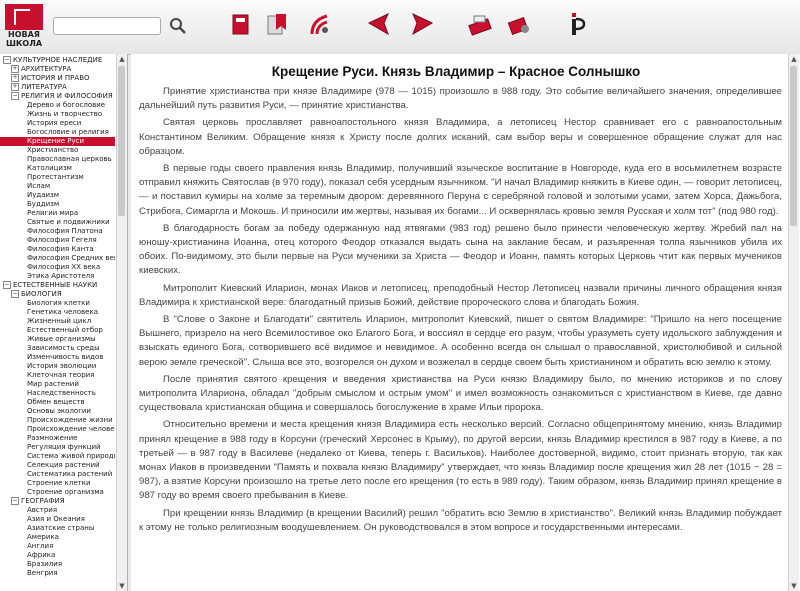 The height and width of the screenshot is (591, 800). I want to click on search-input, so click(107, 26).